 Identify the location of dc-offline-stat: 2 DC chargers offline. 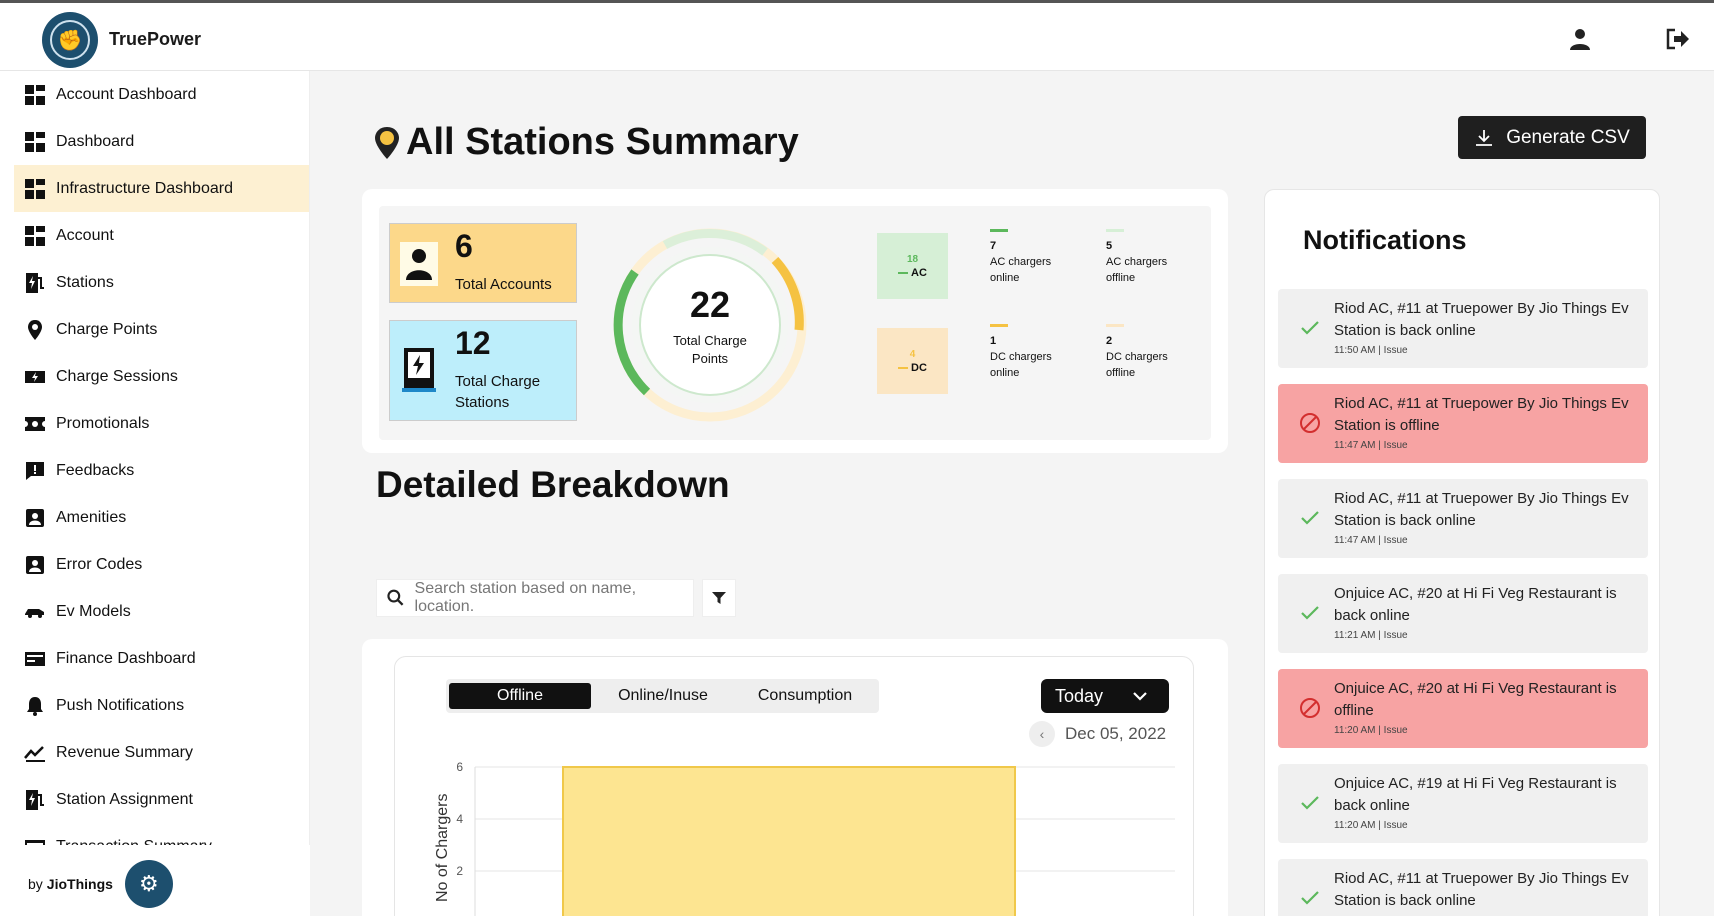
(1146, 352).